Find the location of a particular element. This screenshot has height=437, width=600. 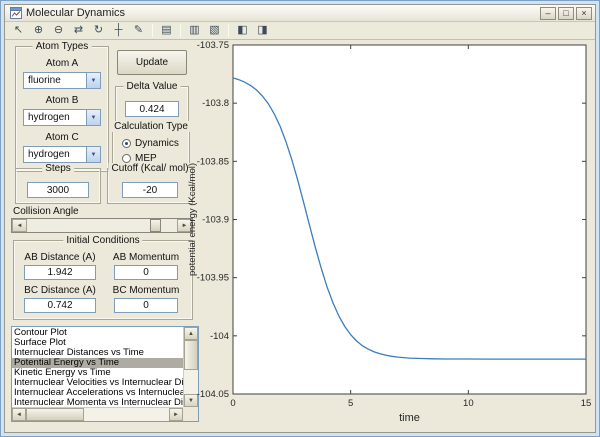

collision-angle-slider: ◄ ► is located at coordinates (102, 225).